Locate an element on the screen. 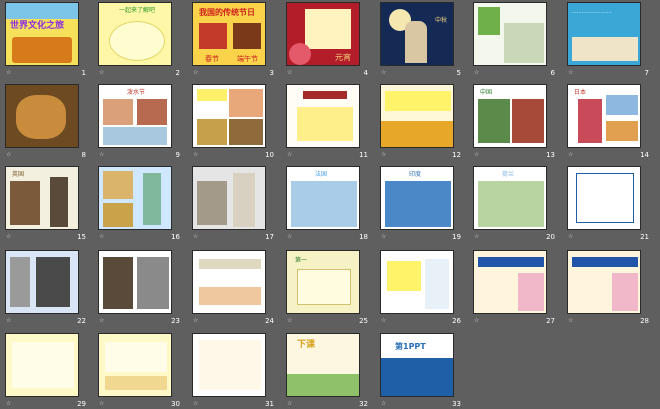 The width and height of the screenshot is (660, 409). slide-thumbnail-5: 中秋 is located at coordinates (417, 34).